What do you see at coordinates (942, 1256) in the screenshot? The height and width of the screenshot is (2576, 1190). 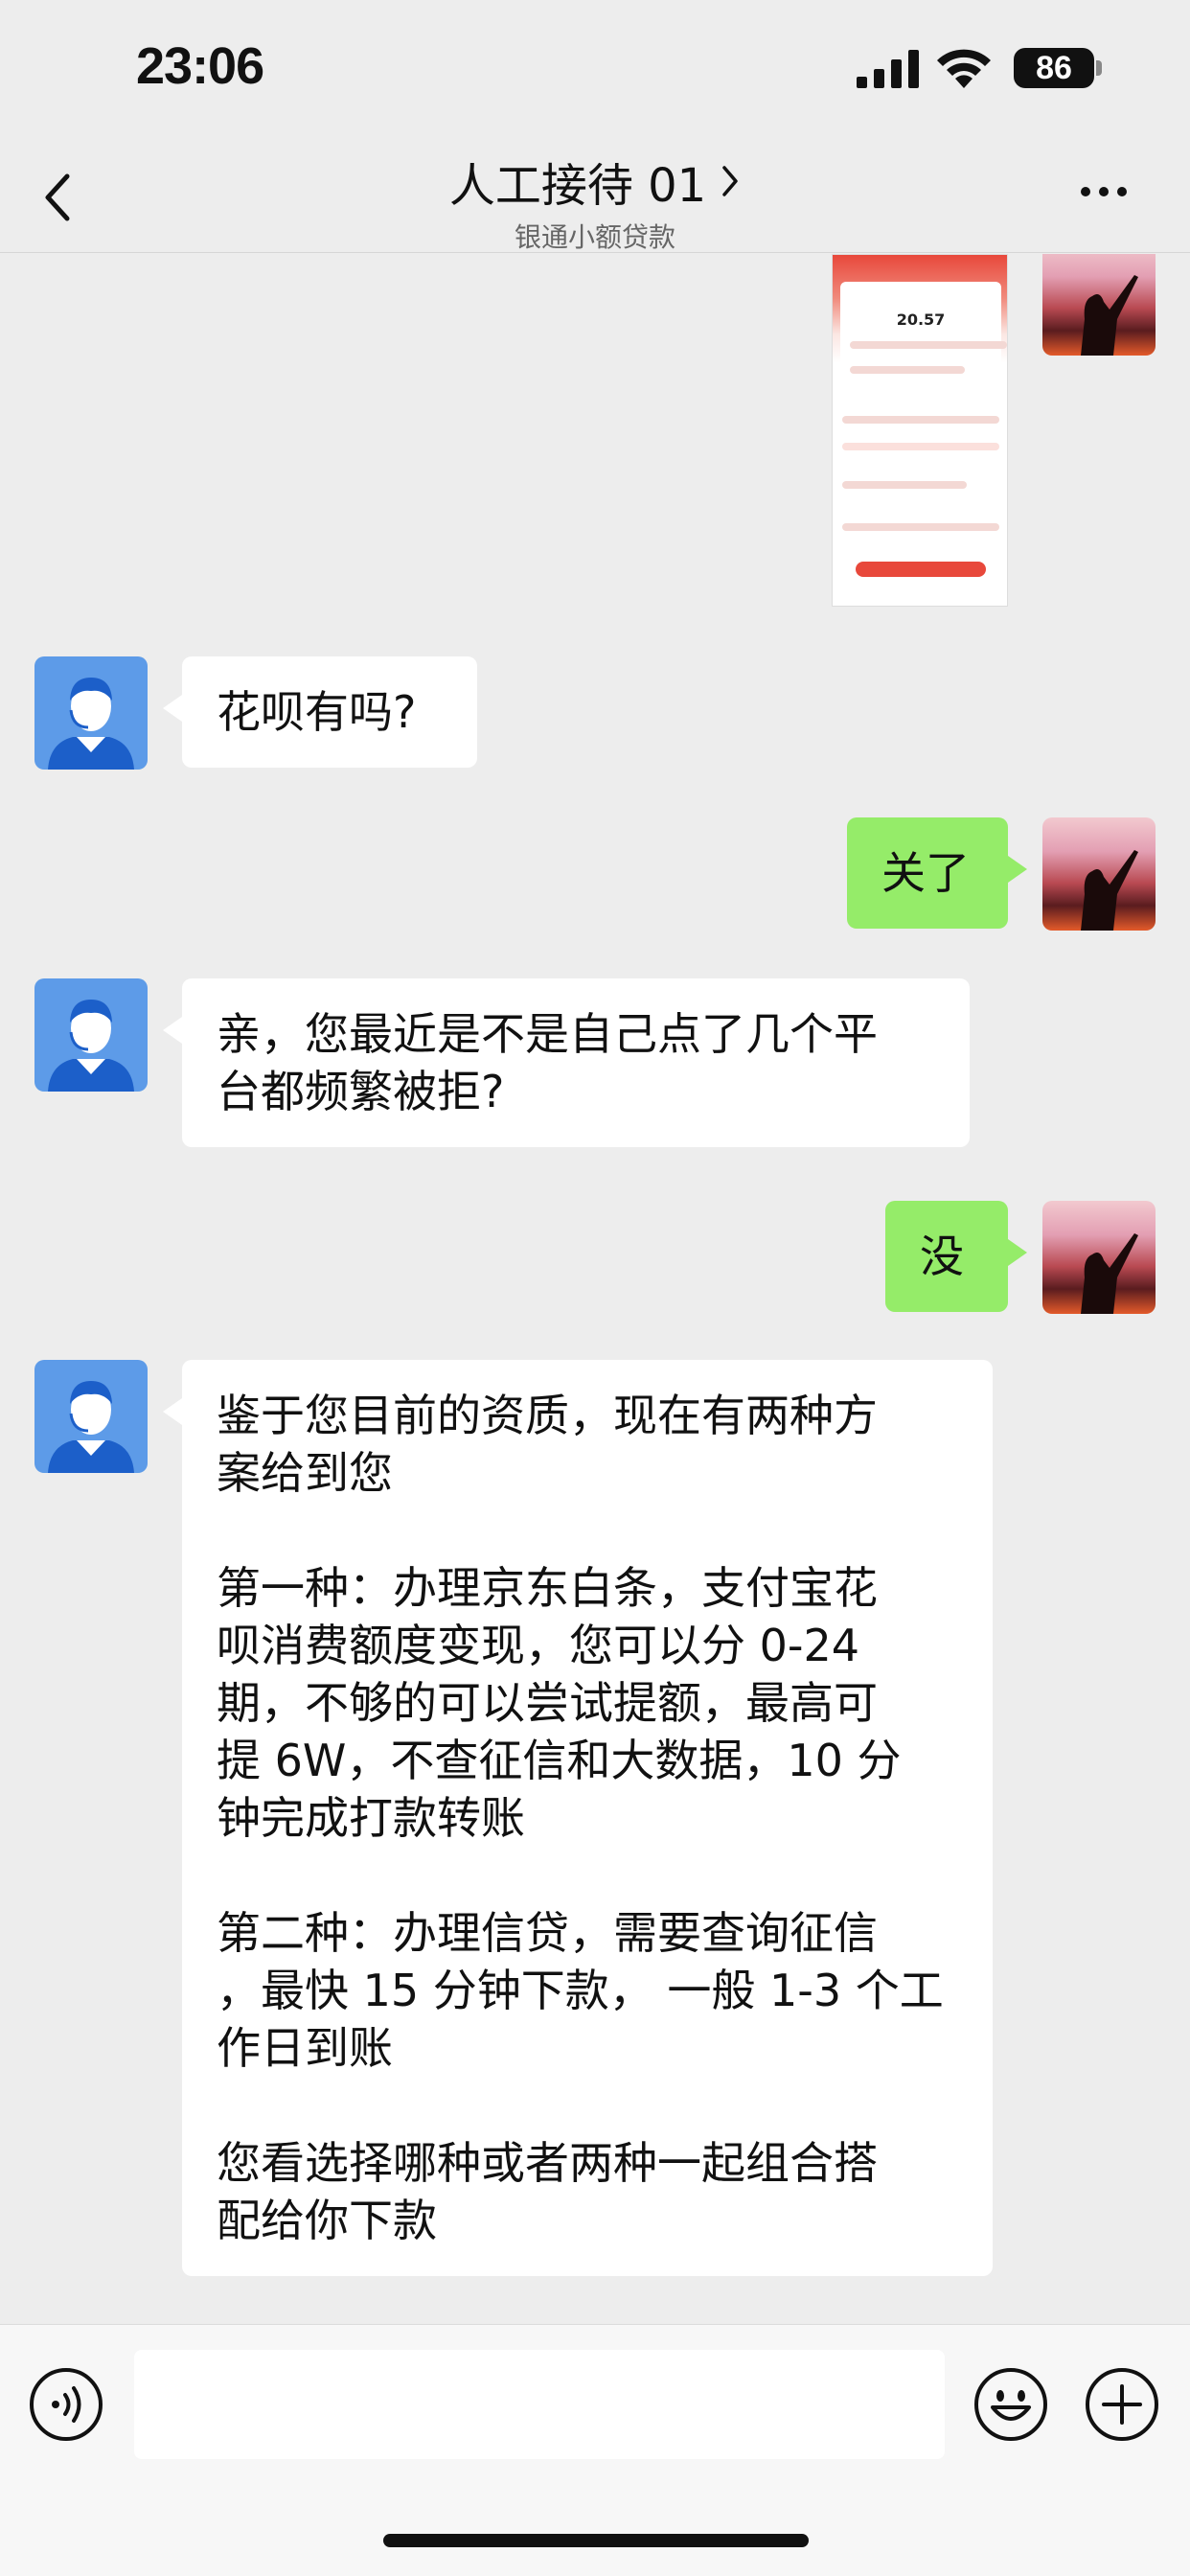 I see `message-text: 没` at bounding box center [942, 1256].